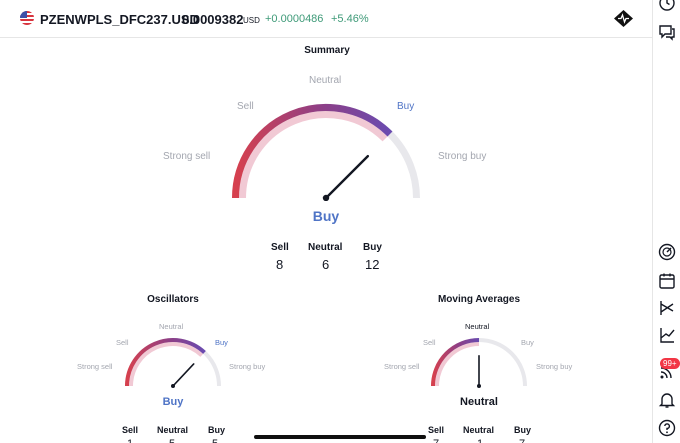  Describe the element at coordinates (294, 19) in the screenshot. I see `price-change: +0.0000486` at that location.